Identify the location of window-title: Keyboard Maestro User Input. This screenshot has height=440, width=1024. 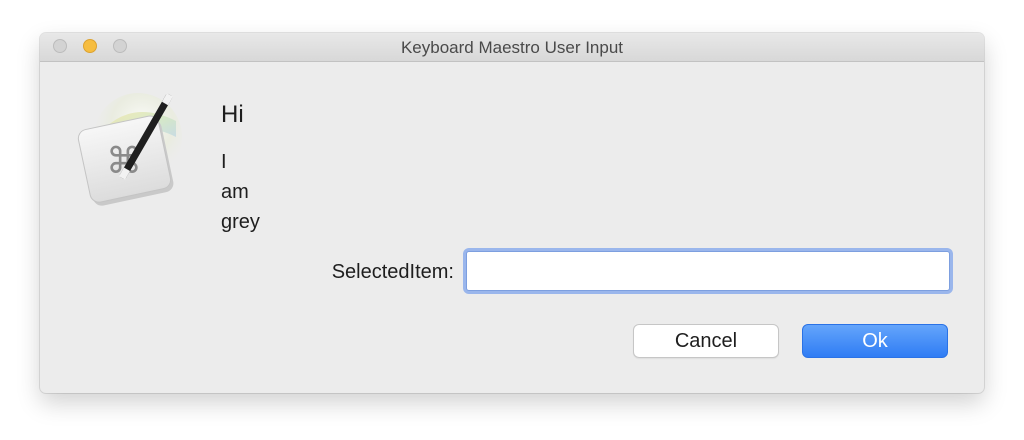
(512, 47).